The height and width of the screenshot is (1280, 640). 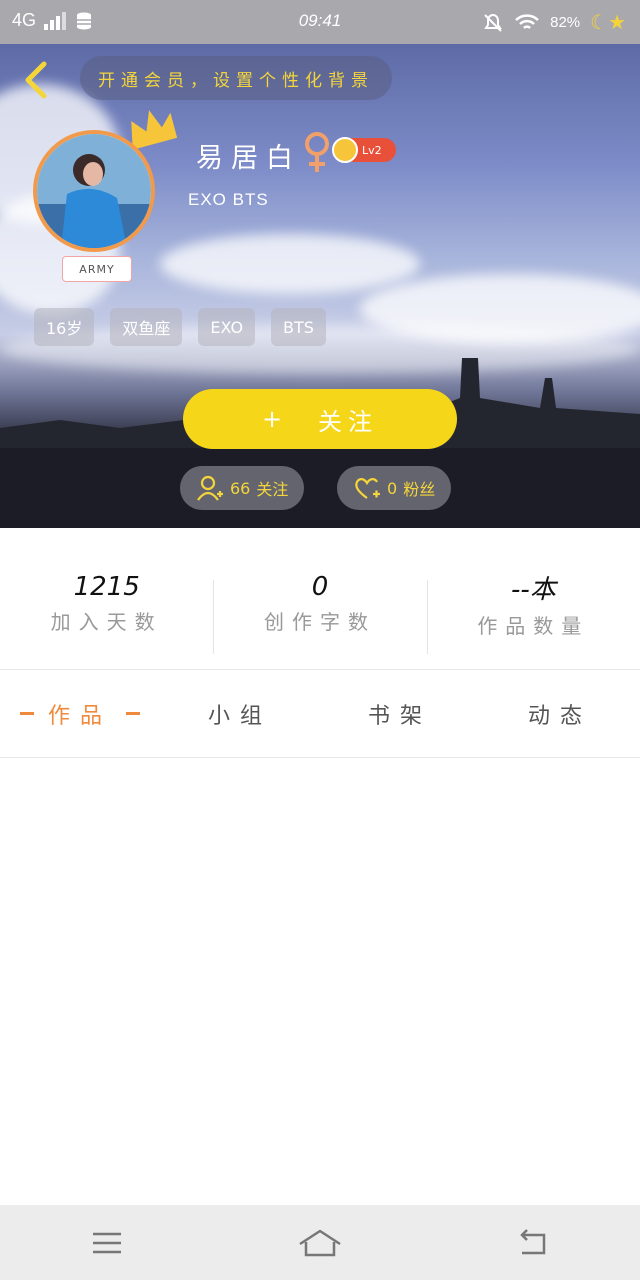 I want to click on avatar, so click(x=94, y=191).